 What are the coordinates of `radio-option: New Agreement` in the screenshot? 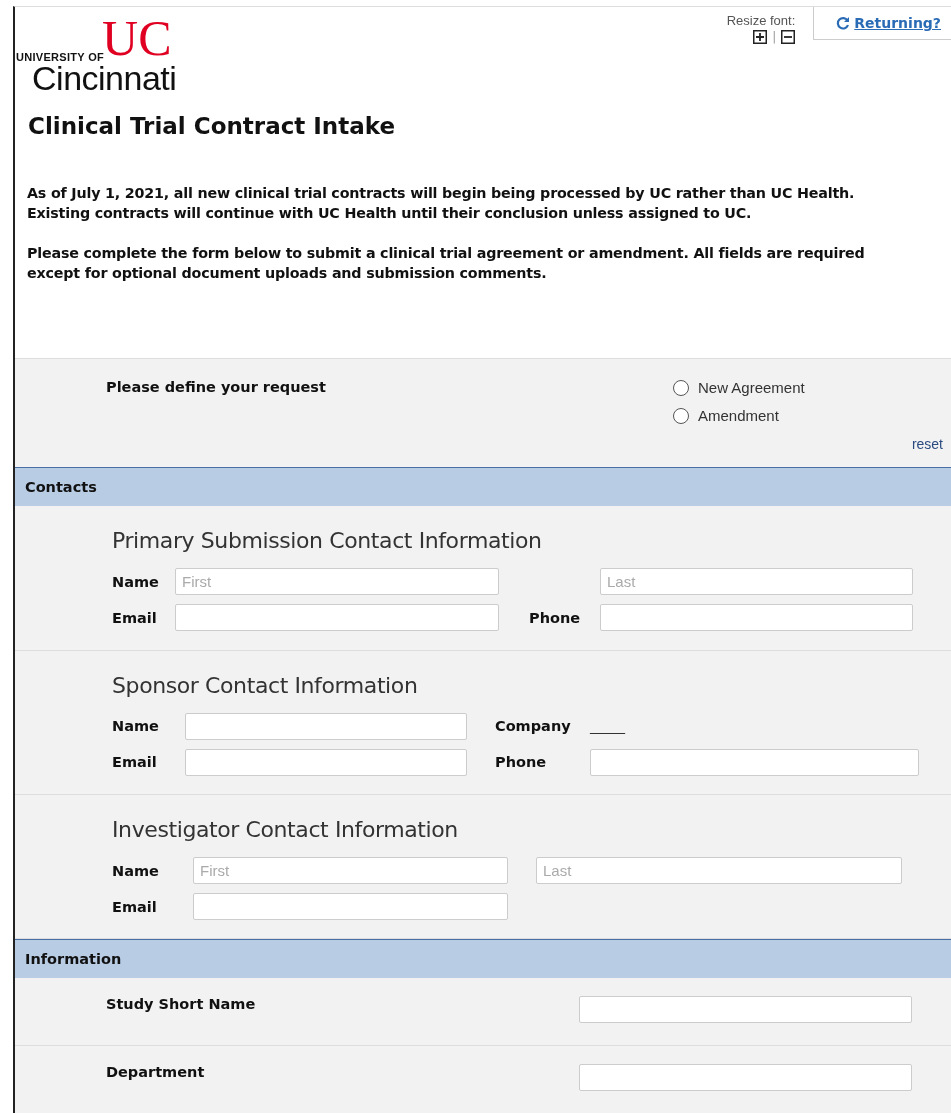 It's located at (812, 387).